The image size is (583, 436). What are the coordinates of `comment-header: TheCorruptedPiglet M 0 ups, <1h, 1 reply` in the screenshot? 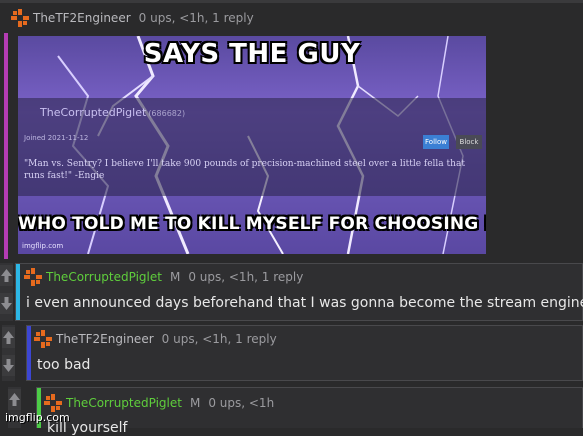 It's located at (163, 277).